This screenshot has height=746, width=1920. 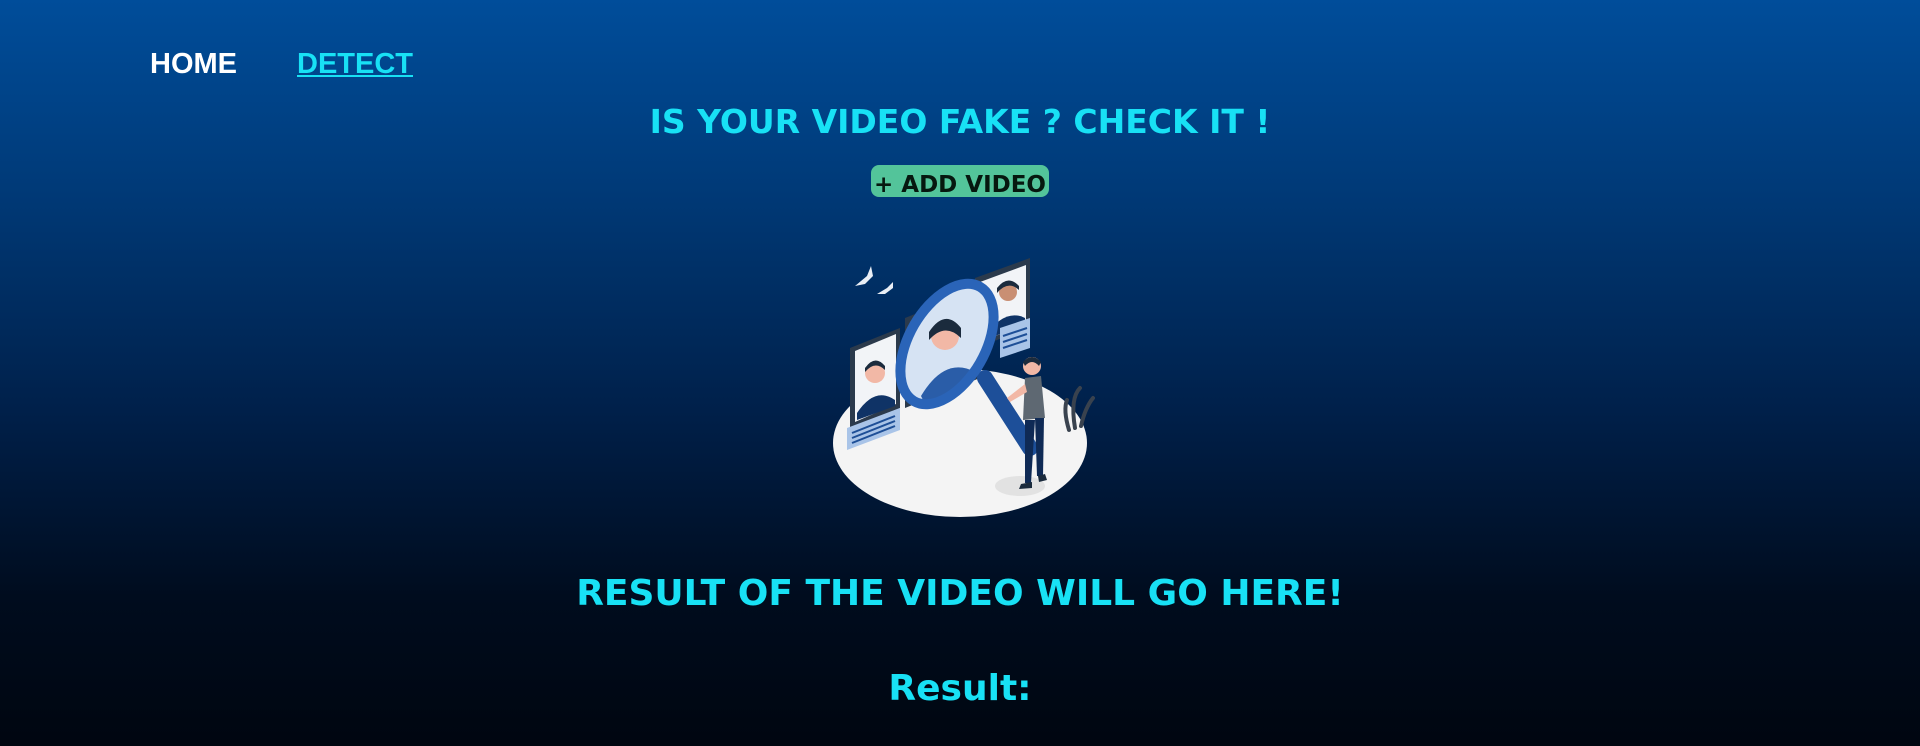 I want to click on nav-home-link: HOME, so click(x=193, y=64).